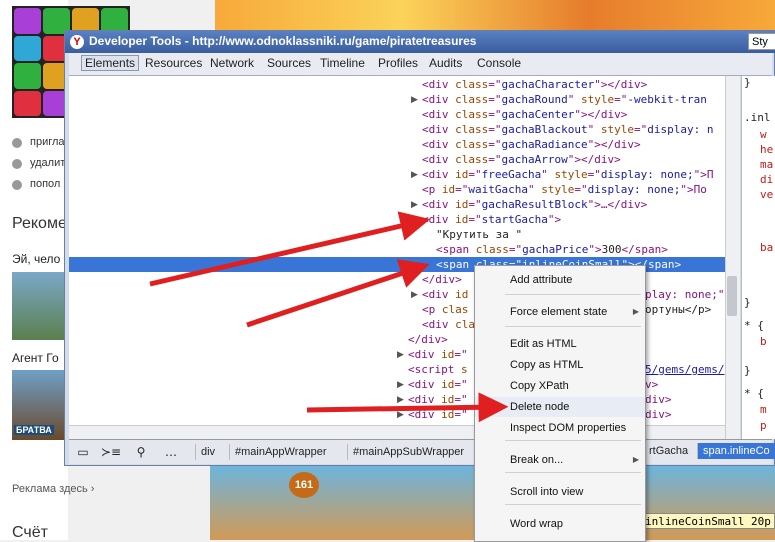  Describe the element at coordinates (560, 312) in the screenshot. I see `menu-item-force-element-state: Force element state ▶` at that location.